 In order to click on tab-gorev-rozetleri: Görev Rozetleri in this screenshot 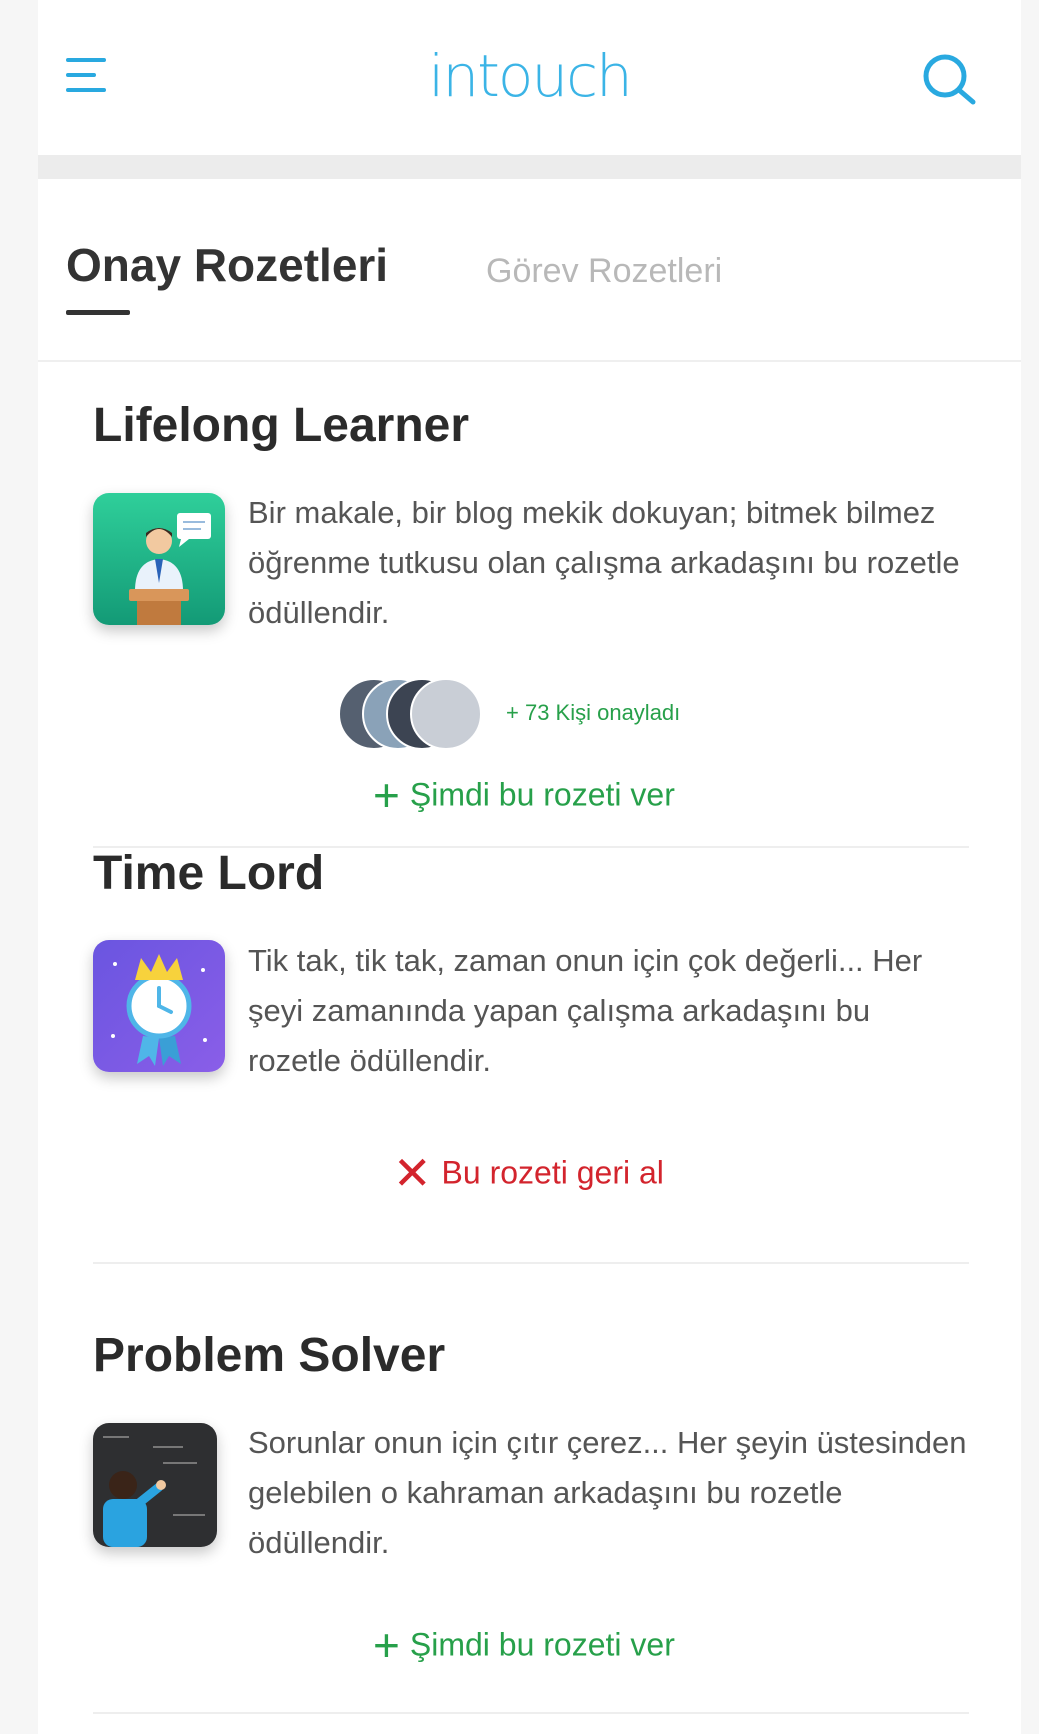, I will do `click(604, 271)`.